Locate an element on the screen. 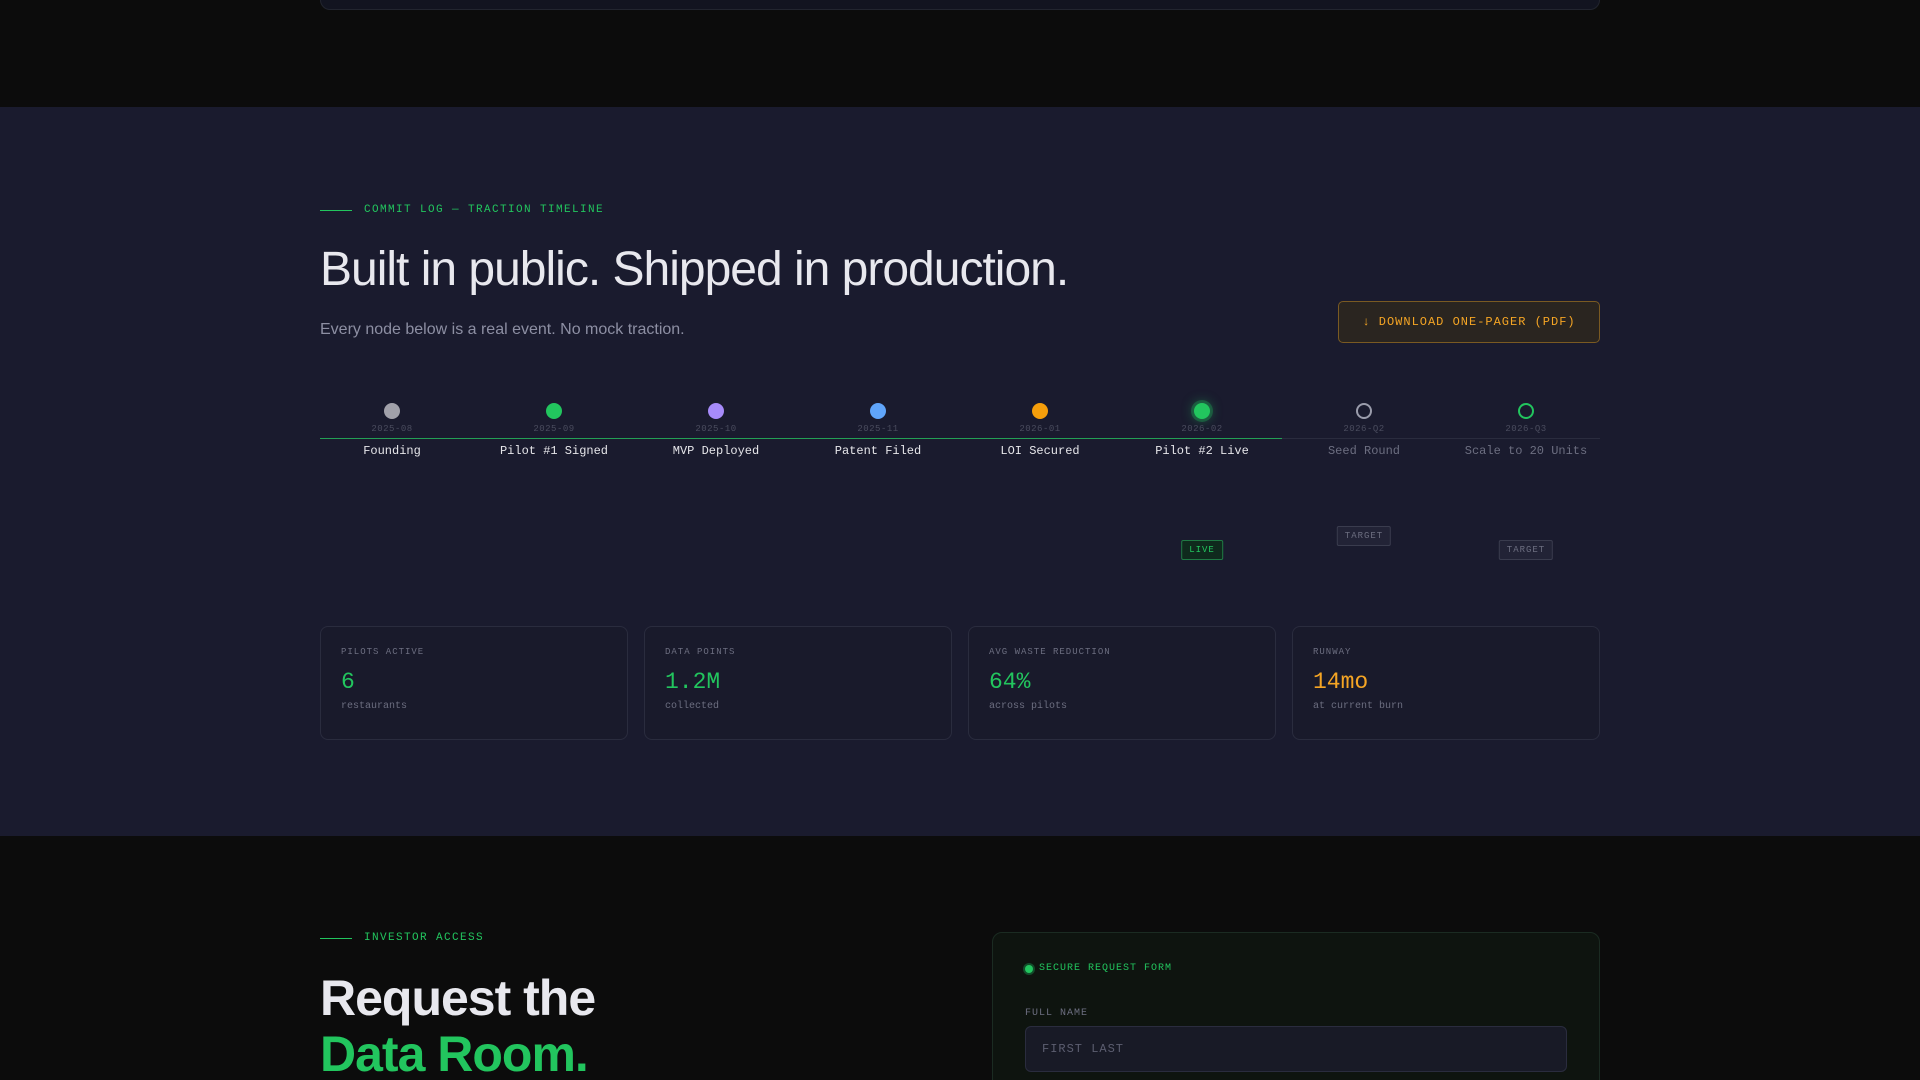 This screenshot has width=1920, height=1080. timeline-node: 2026-01 LOI Secured is located at coordinates (1040, 430).